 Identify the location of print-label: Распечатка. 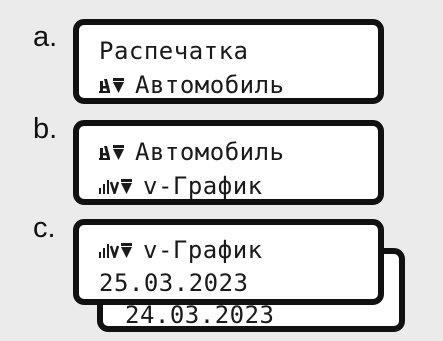
(174, 51).